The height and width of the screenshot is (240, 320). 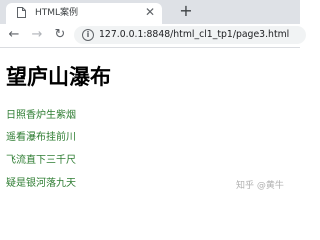 I want to click on poem-line-1: 日照香炉生紫烟, so click(x=41, y=115).